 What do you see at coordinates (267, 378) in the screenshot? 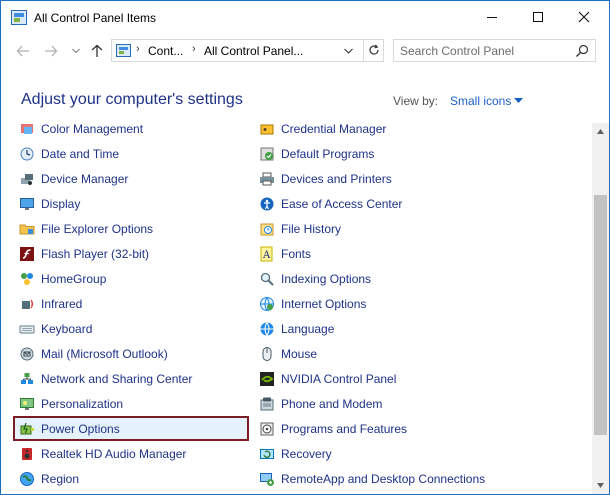
I see `nvidia-icon` at bounding box center [267, 378].